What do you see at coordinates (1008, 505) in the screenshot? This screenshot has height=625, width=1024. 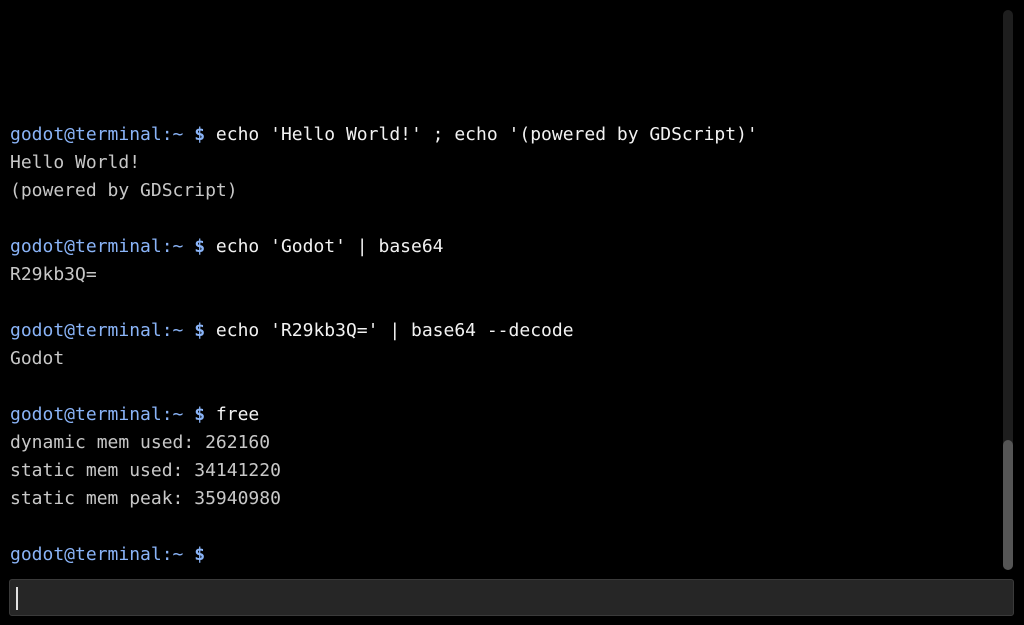 I see `scrollbar-thumb` at bounding box center [1008, 505].